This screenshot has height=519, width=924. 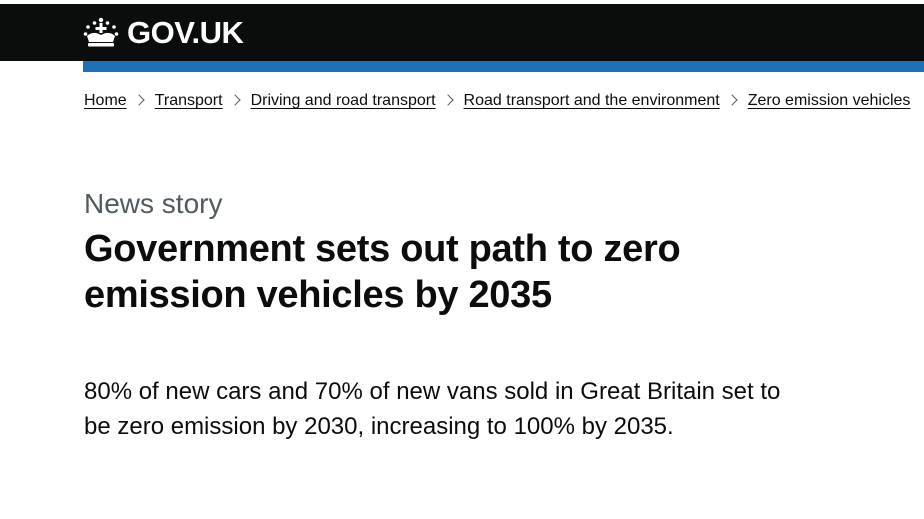 I want to click on govuk-logo-link: GOV.UK, so click(x=163, y=33).